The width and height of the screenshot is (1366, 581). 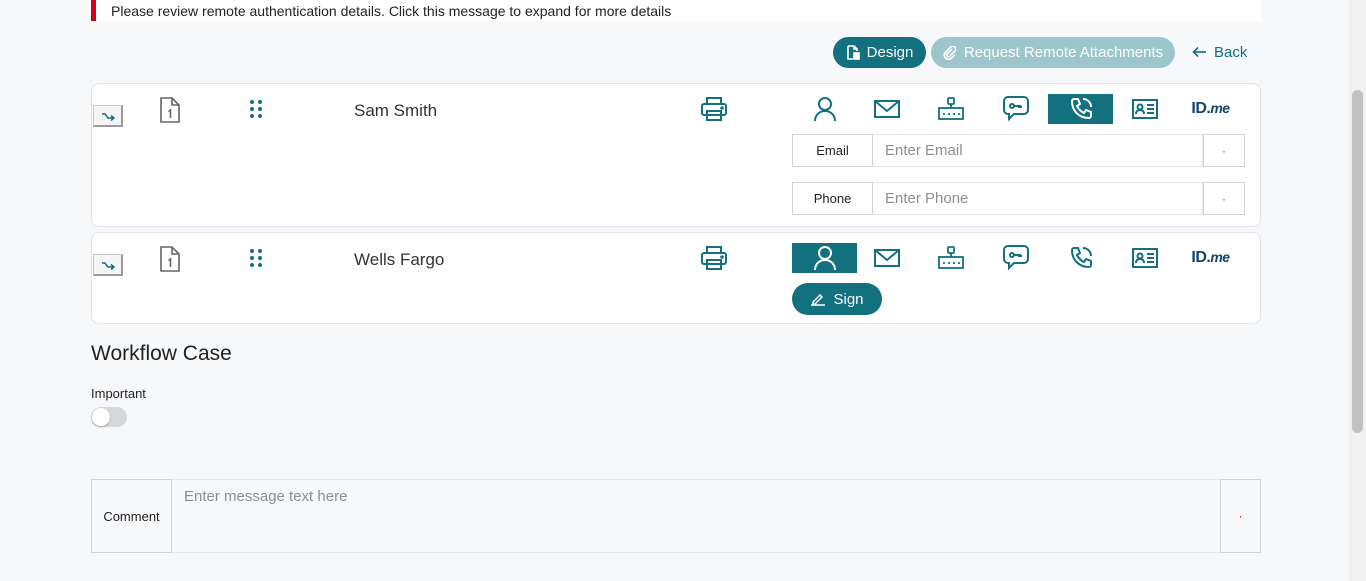 What do you see at coordinates (950, 52) in the screenshot?
I see `paperclip-icon` at bounding box center [950, 52].